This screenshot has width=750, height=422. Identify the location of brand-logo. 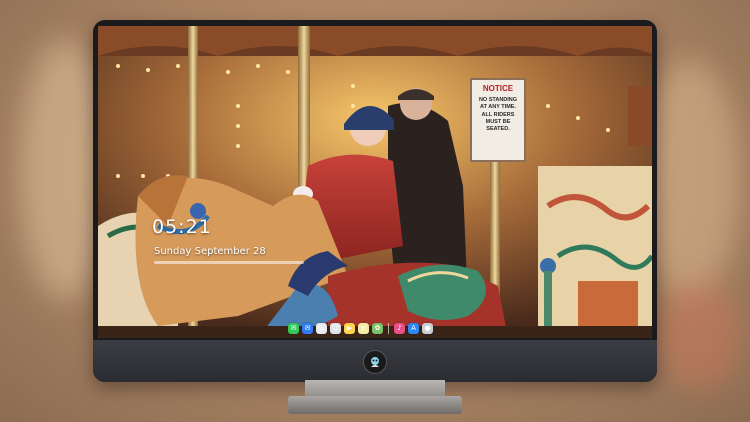
(375, 362).